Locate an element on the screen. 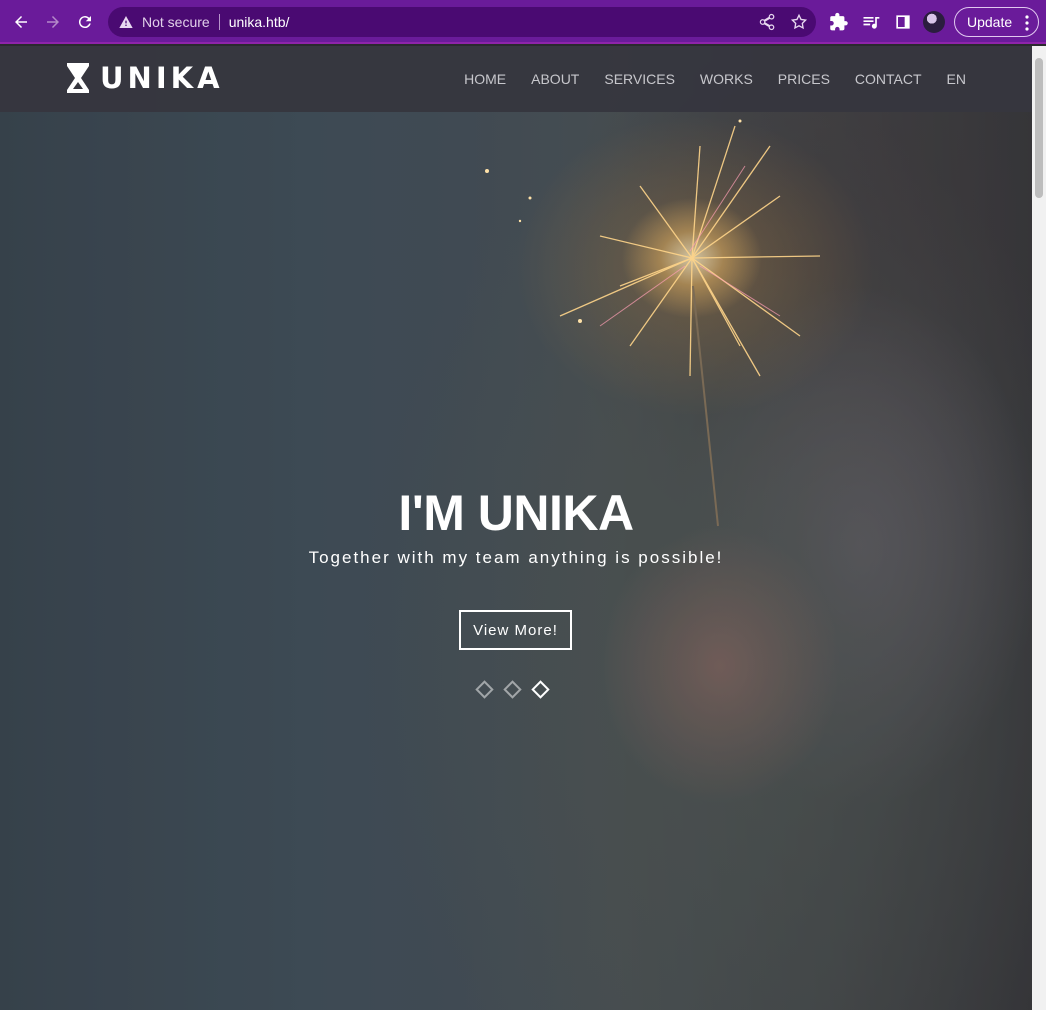 The height and width of the screenshot is (1010, 1046). divider is located at coordinates (219, 22).